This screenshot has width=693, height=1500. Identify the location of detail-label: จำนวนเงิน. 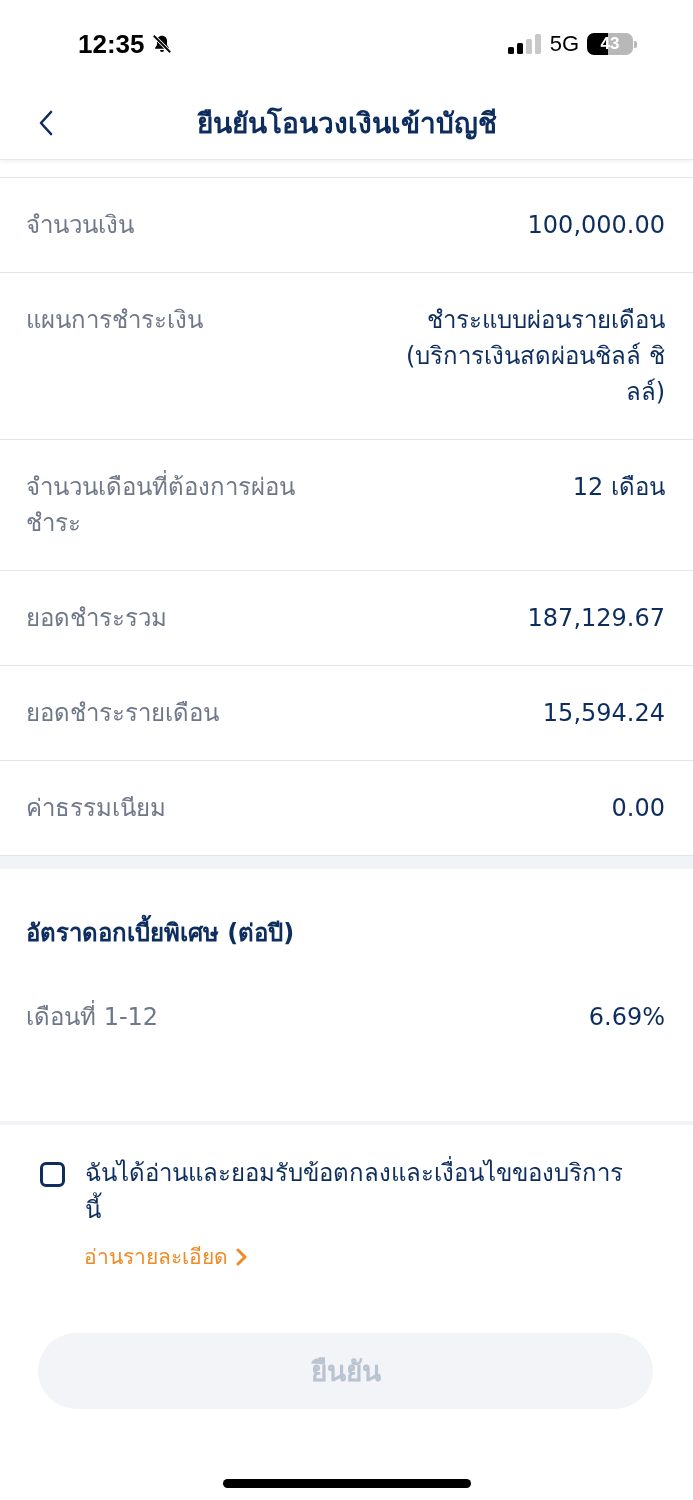
(80, 225).